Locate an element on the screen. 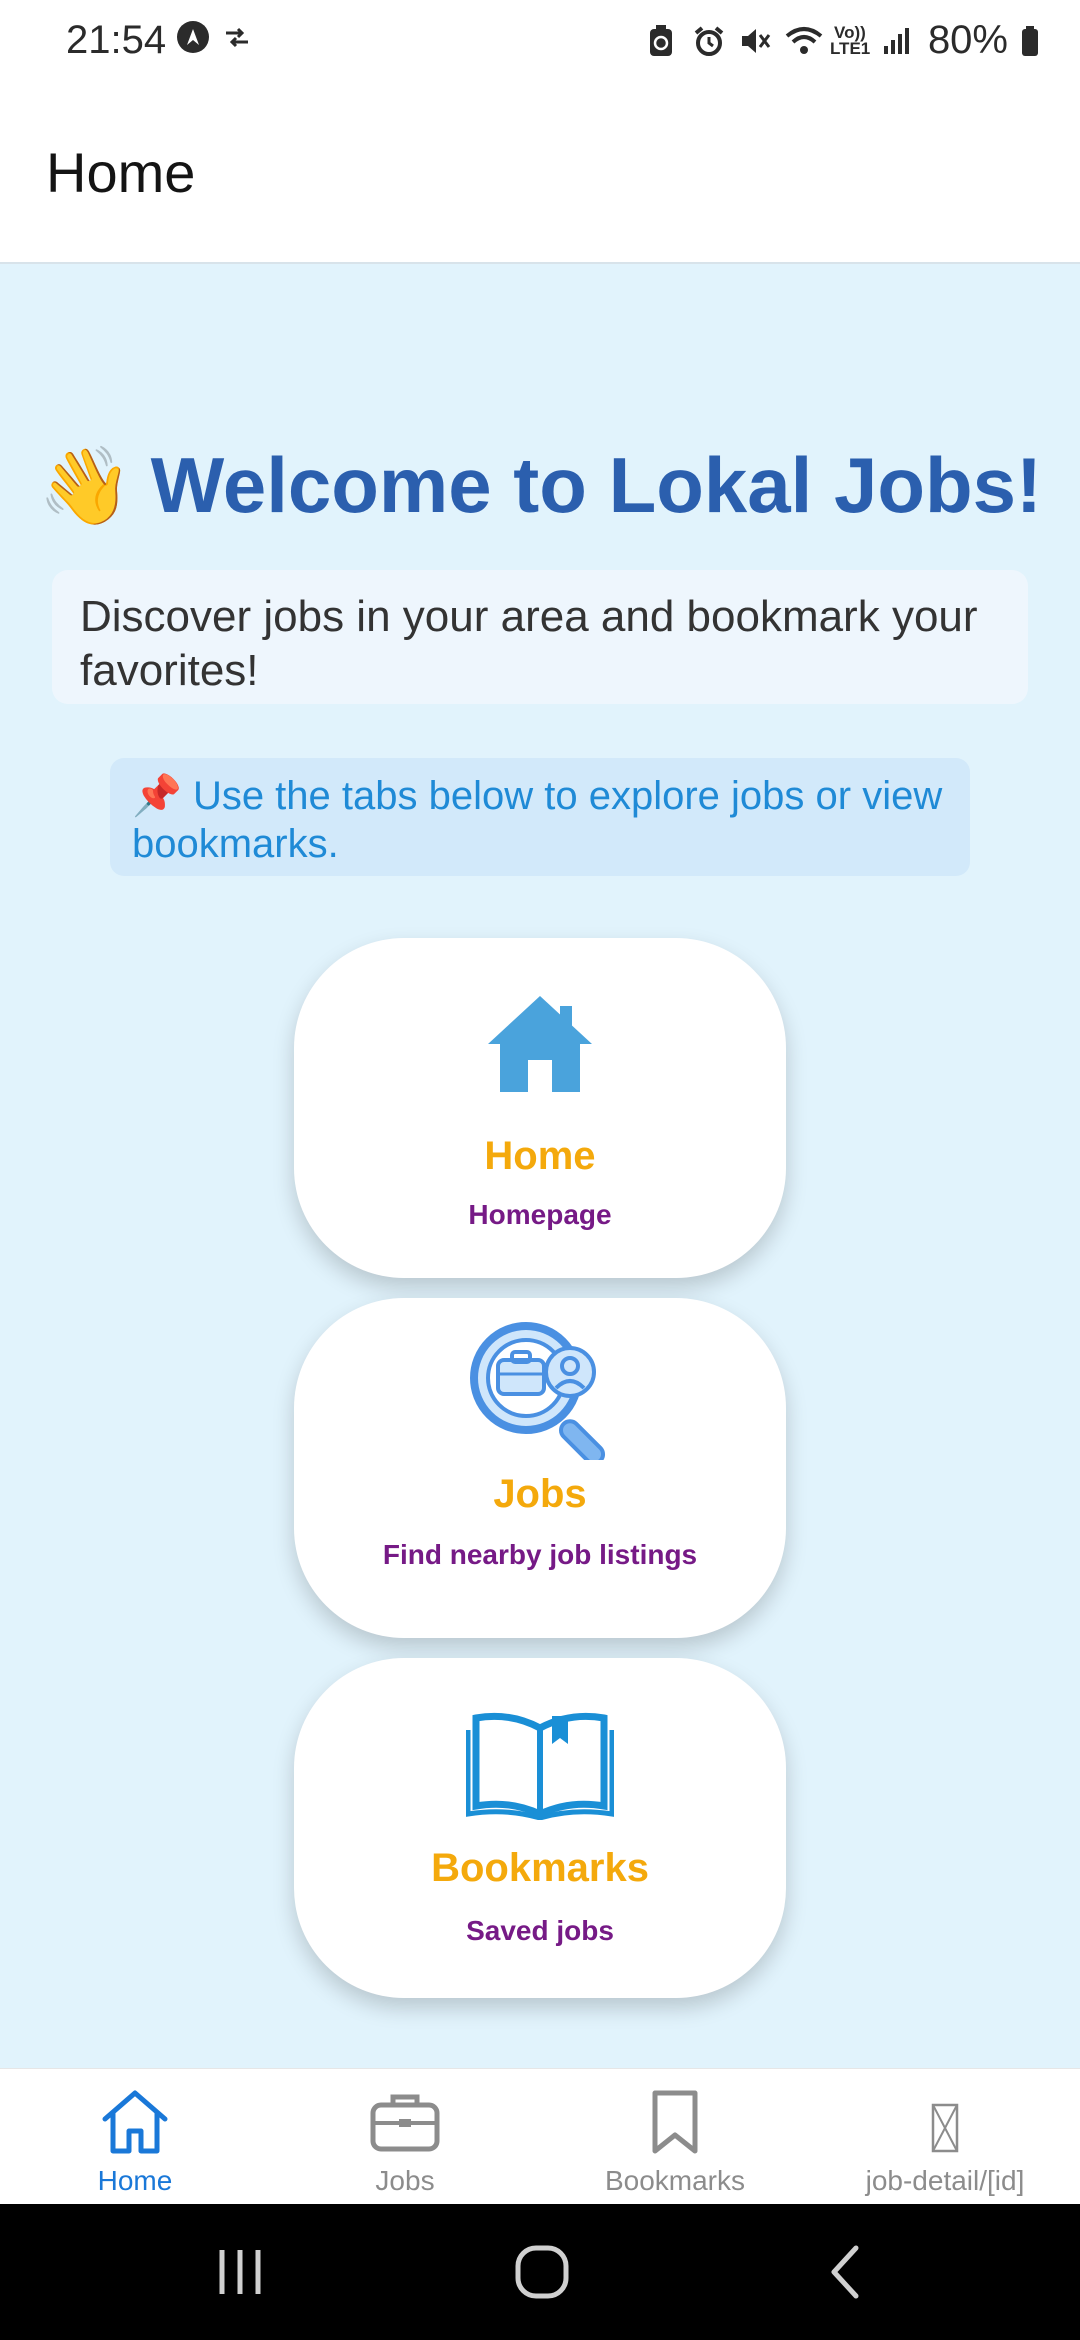  bottom-tab-bar: Home Jobs Bookmarks job-detail/[id] is located at coordinates (540, 2136).